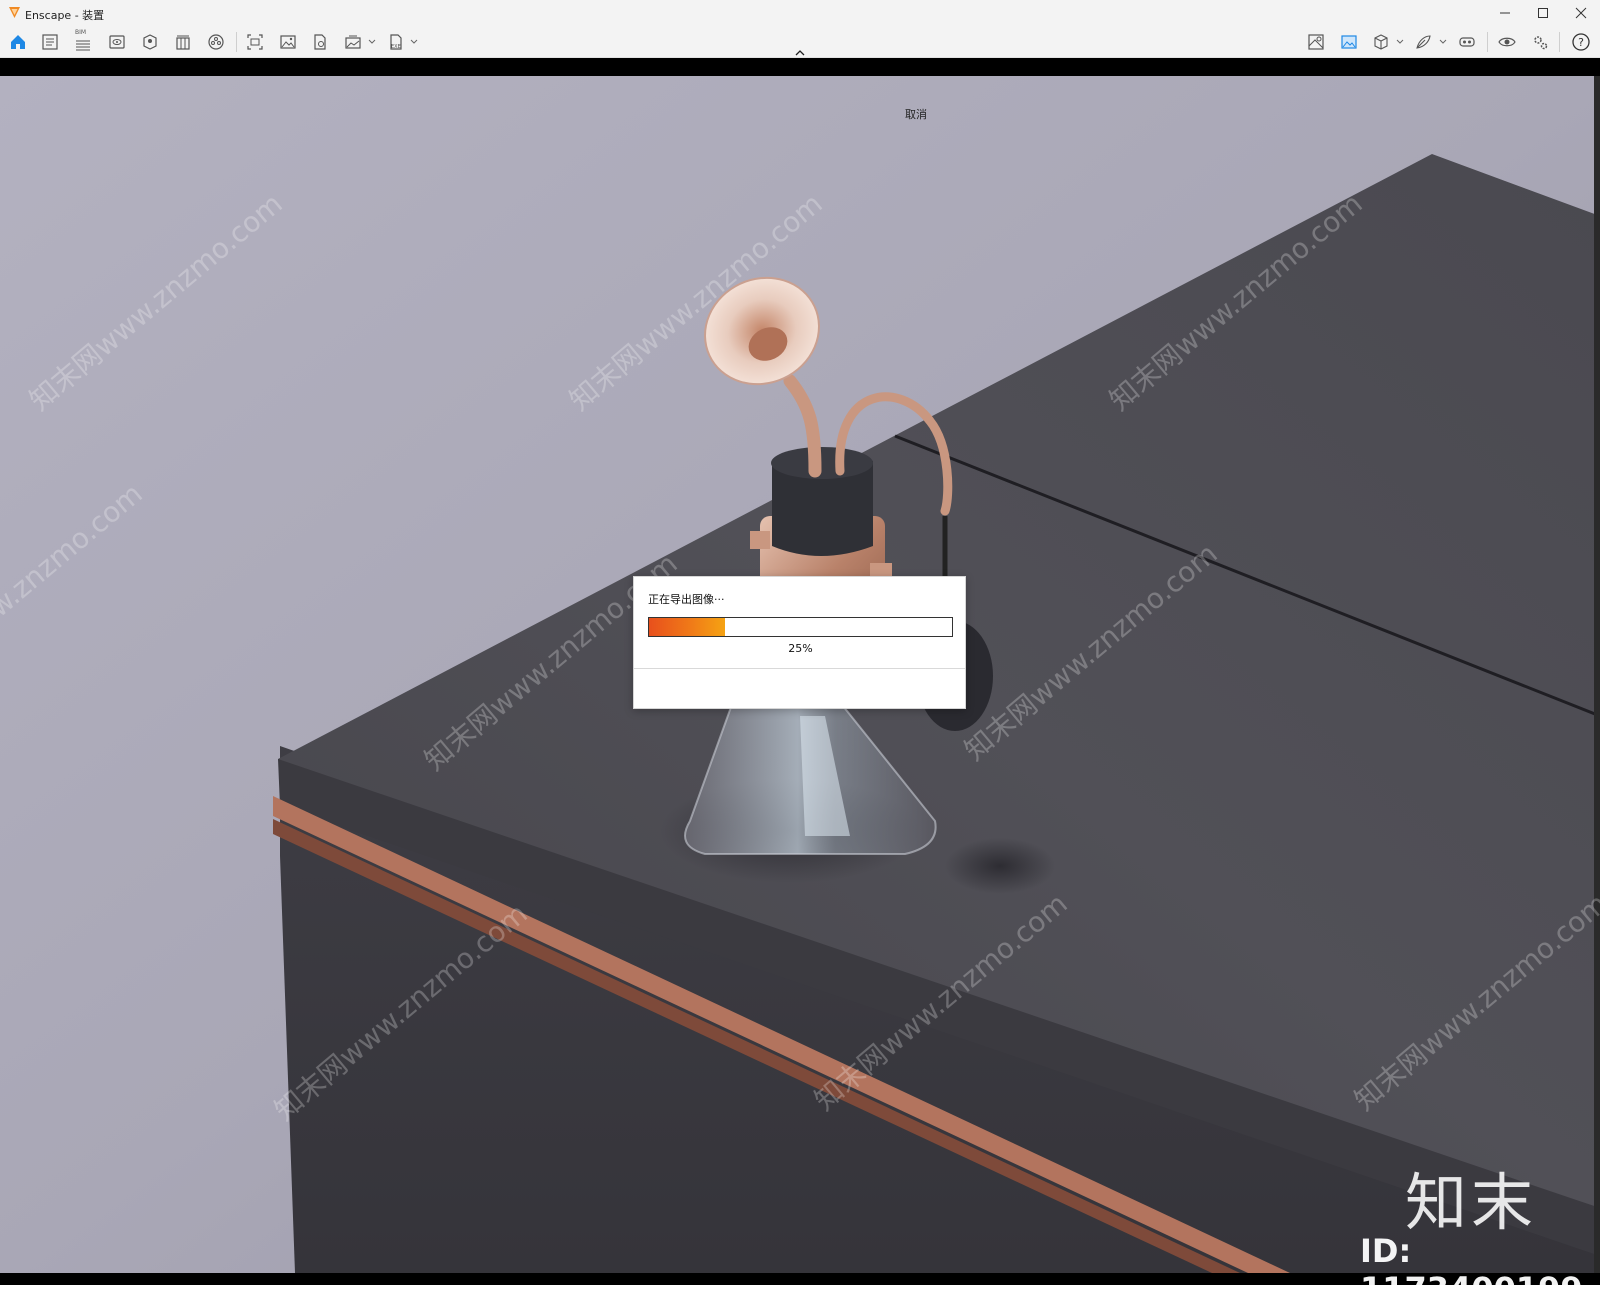 The width and height of the screenshot is (1600, 1293). What do you see at coordinates (14, 12) in the screenshot?
I see `enscape-logo-icon` at bounding box center [14, 12].